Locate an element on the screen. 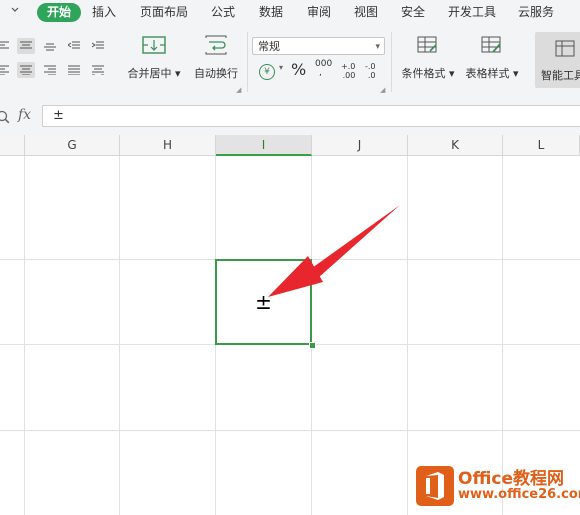 Image resolution: width=580 pixels, height=515 pixels. watermark-title: Office教程网 is located at coordinates (511, 479).